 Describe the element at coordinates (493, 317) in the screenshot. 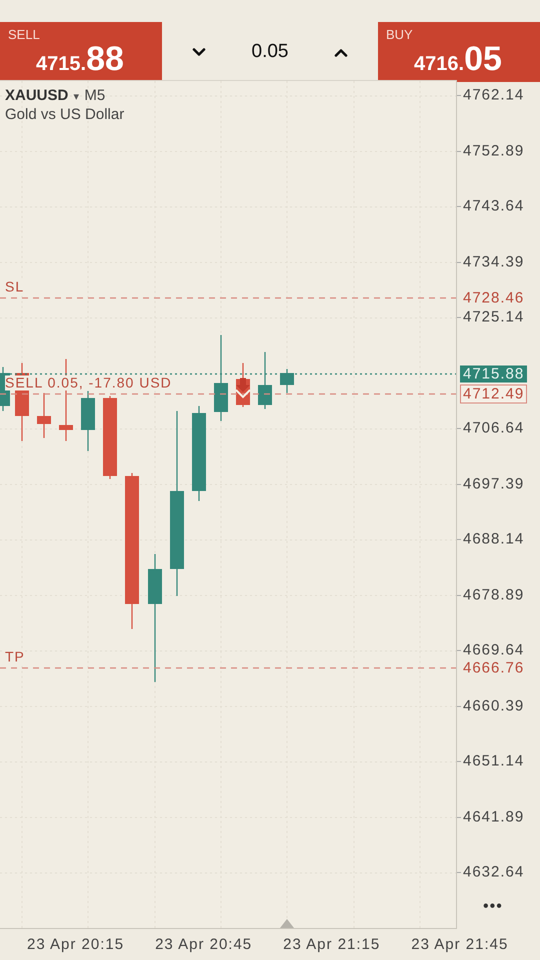

I see `price-tick: 4725.14` at that location.